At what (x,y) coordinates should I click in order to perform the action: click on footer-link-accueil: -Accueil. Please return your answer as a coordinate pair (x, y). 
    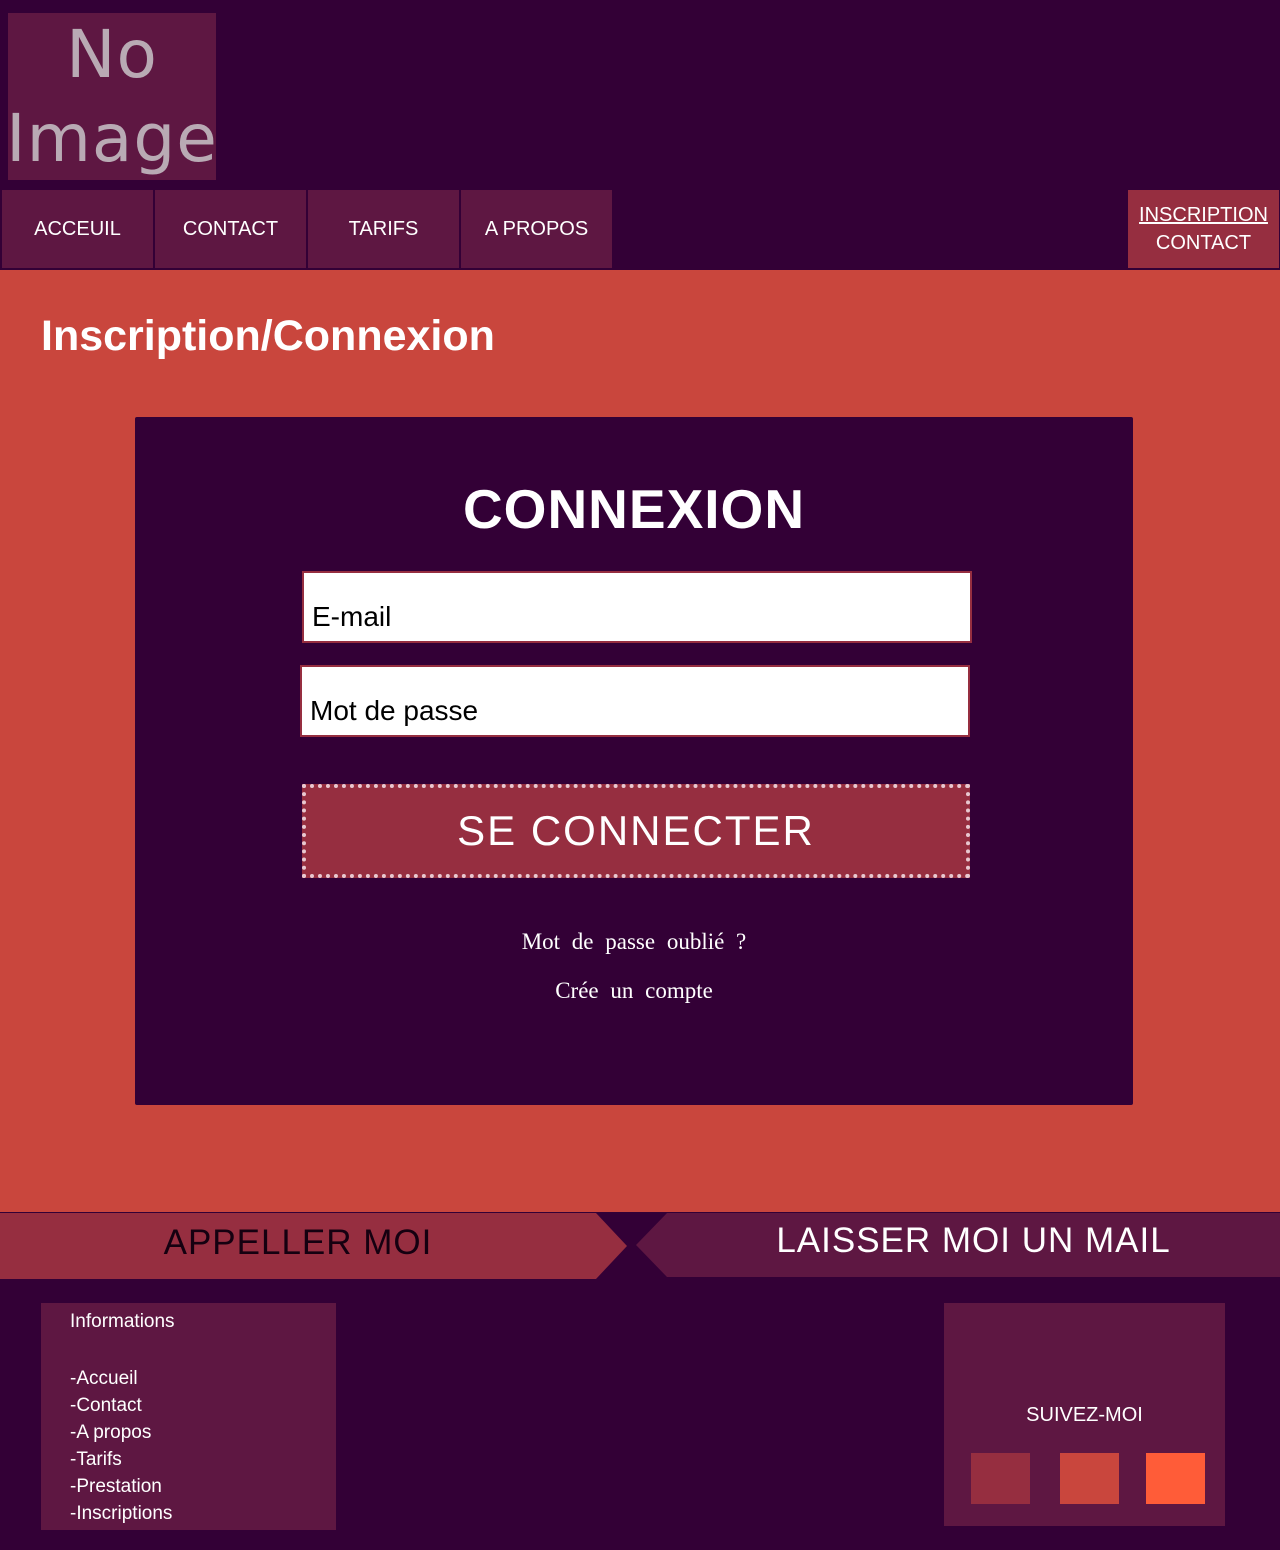
    Looking at the image, I should click on (188, 1378).